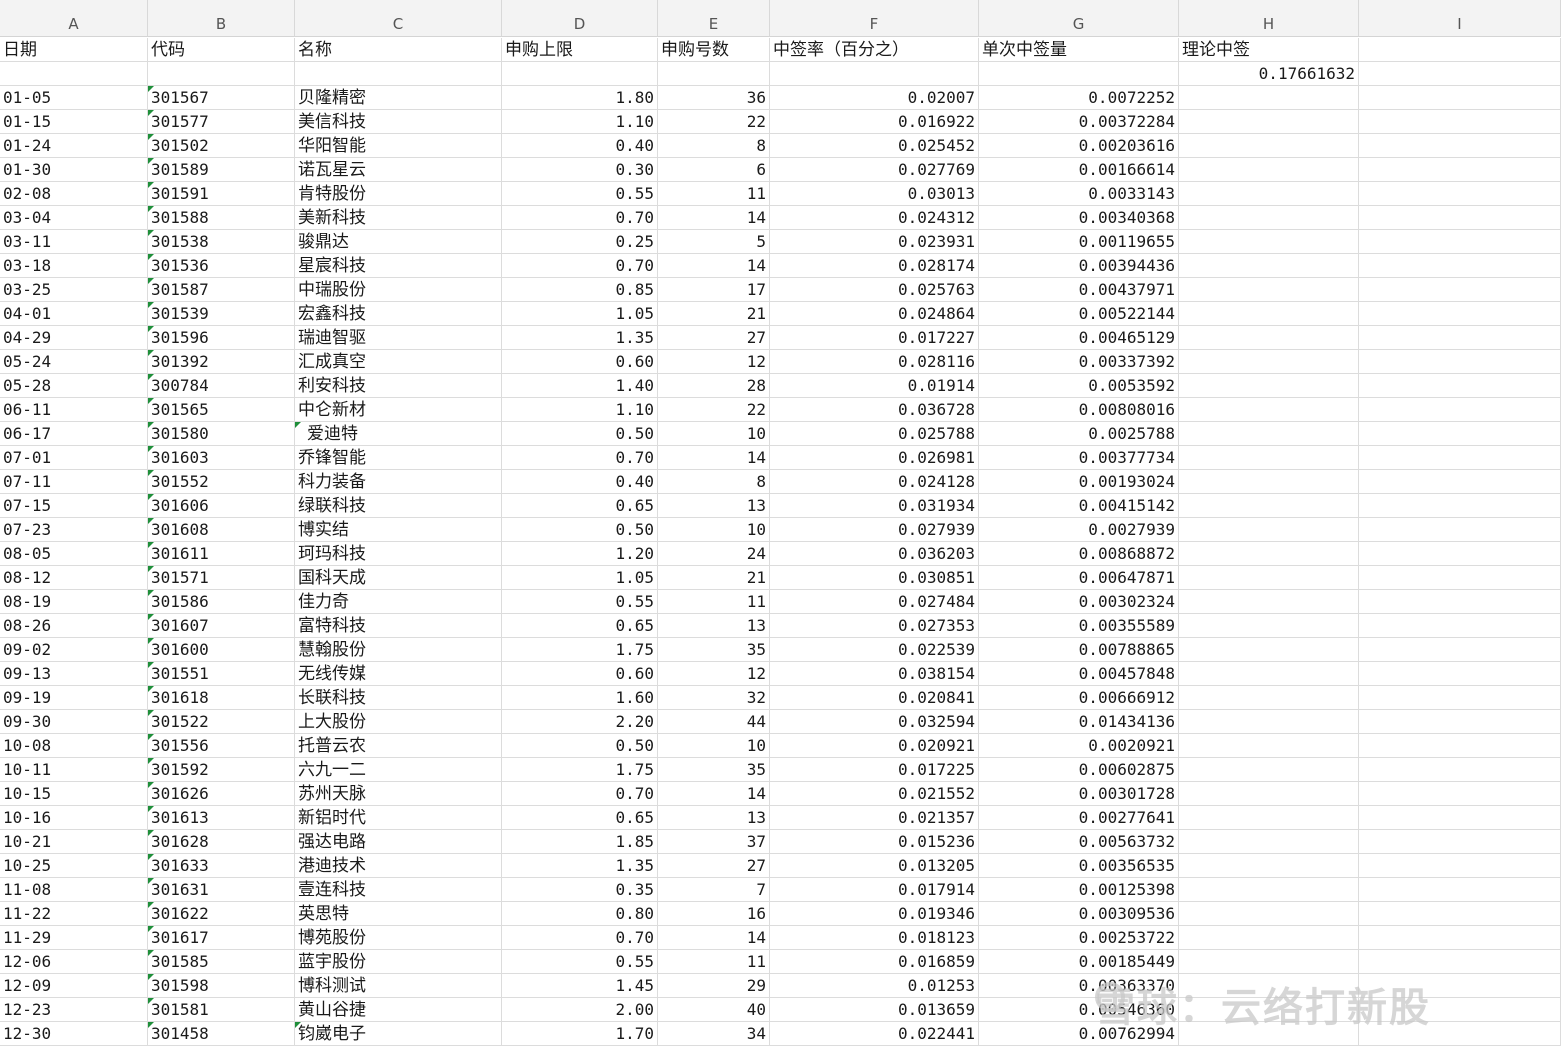  Describe the element at coordinates (874, 626) in the screenshot. I see `cell-f: 0.027353` at that location.